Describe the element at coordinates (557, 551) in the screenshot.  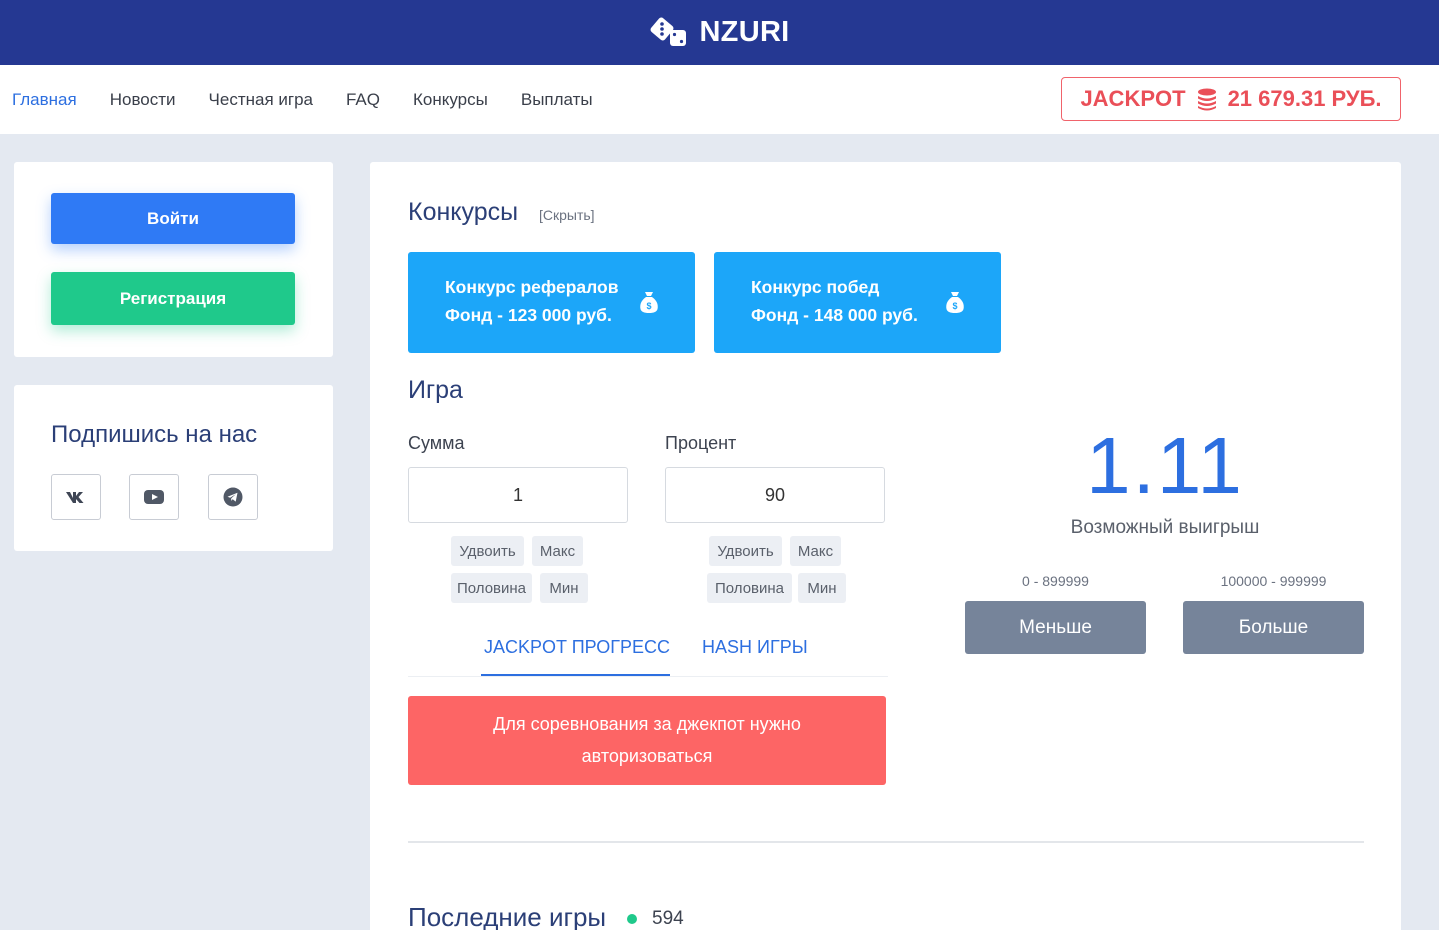
I see `amount-max-button: Макс` at that location.